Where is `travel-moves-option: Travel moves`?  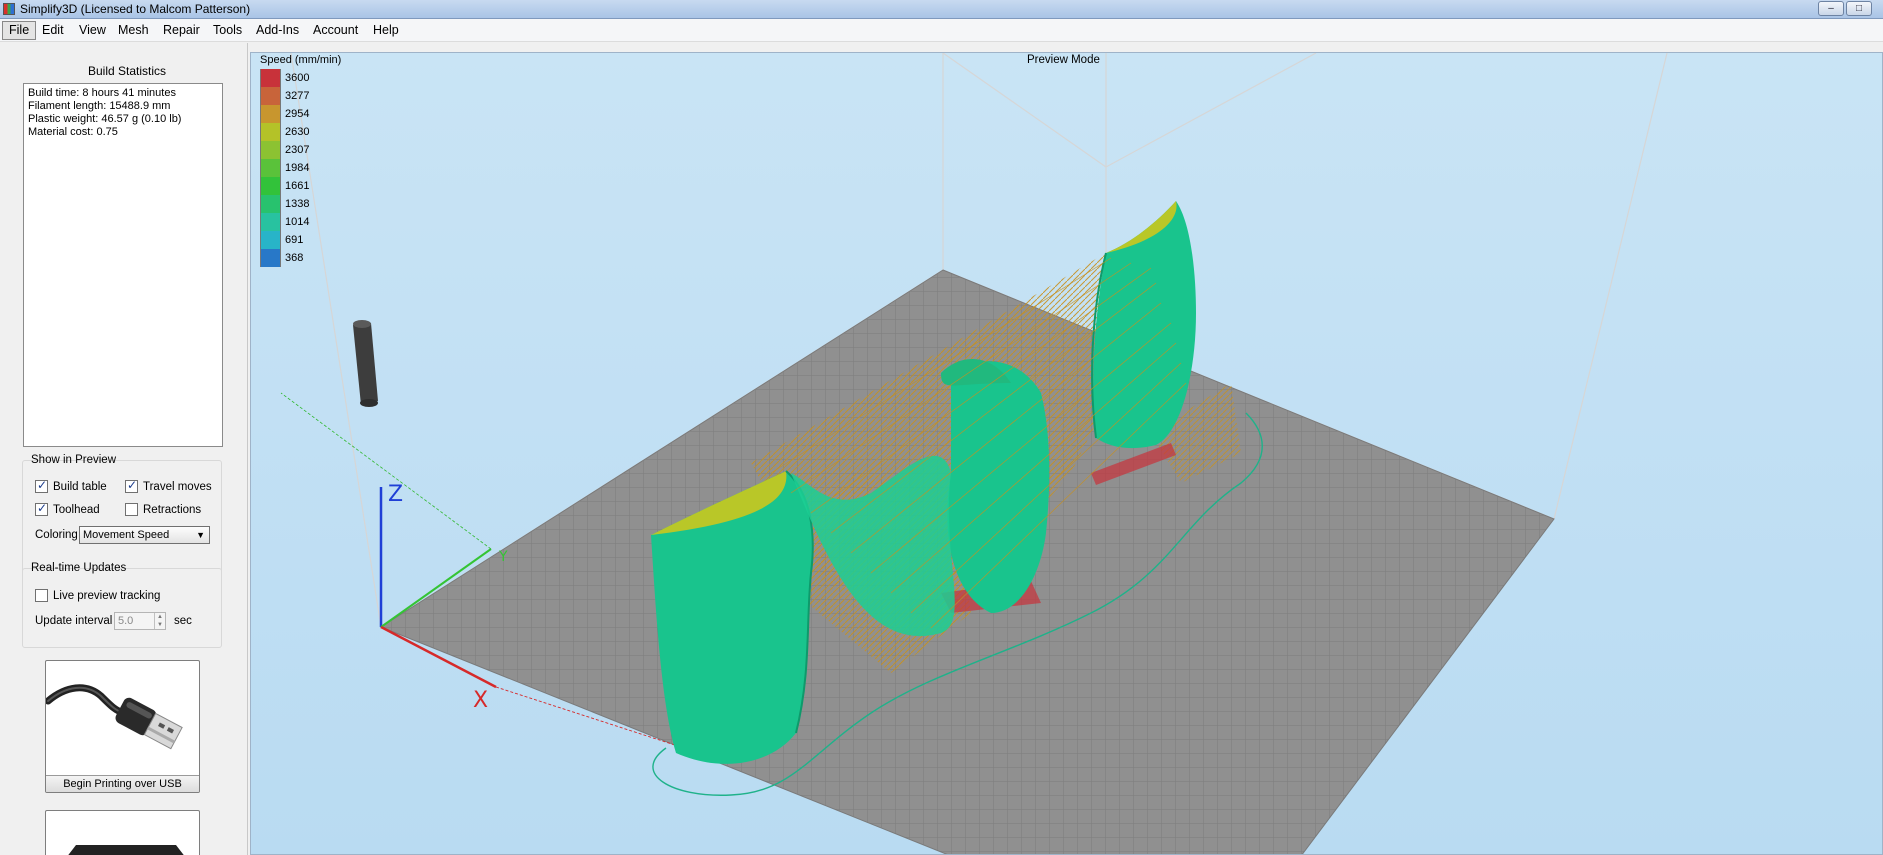
travel-moves-option: Travel moves is located at coordinates (168, 485).